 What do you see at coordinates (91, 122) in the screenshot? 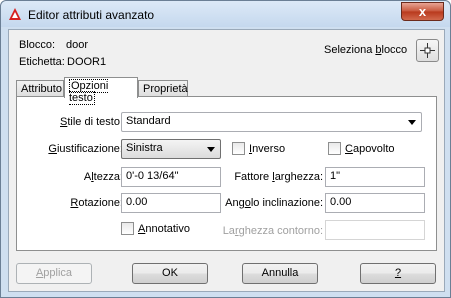
I see `text-style-label: Stile di testo:` at bounding box center [91, 122].